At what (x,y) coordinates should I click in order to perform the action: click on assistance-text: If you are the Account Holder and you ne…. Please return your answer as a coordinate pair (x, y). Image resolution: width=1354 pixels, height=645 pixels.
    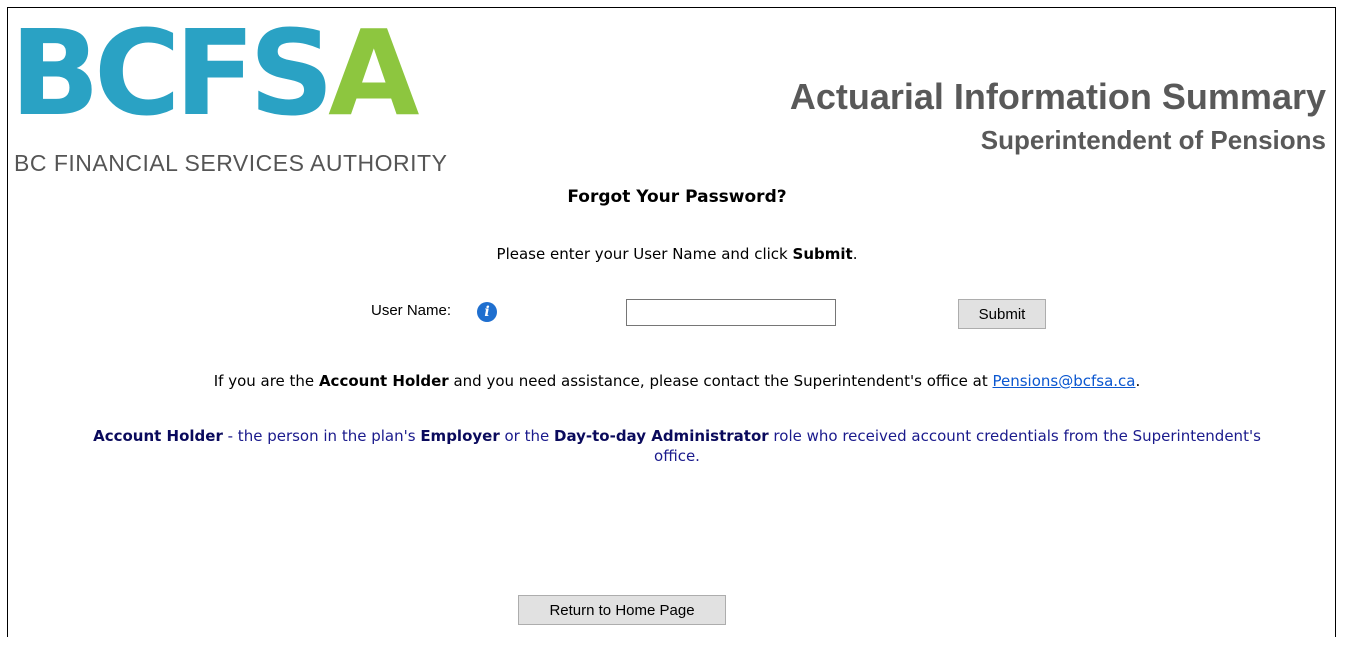
    Looking at the image, I should click on (677, 381).